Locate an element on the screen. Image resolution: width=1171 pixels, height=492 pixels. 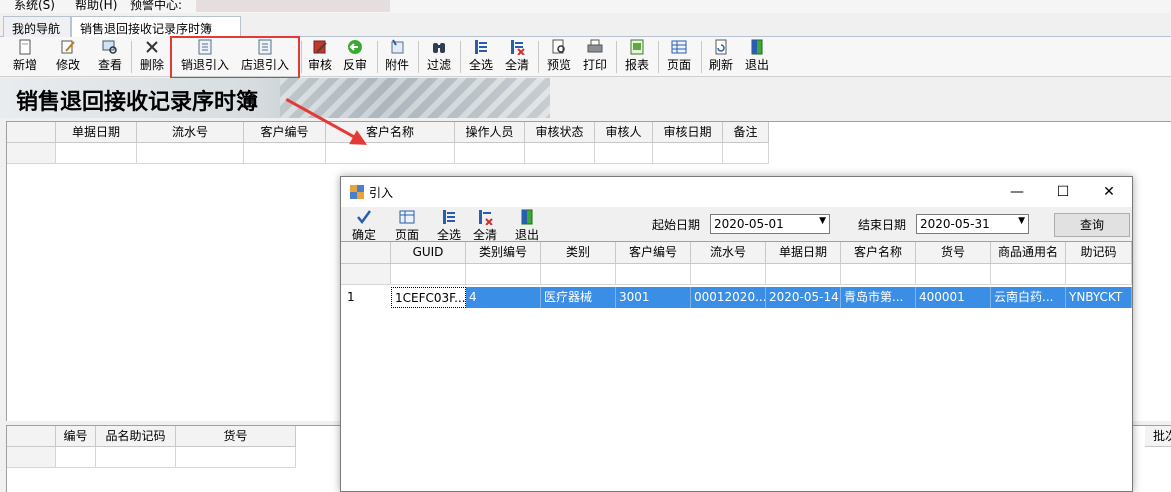
menu-help: 帮助(H) is located at coordinates (96, 6).